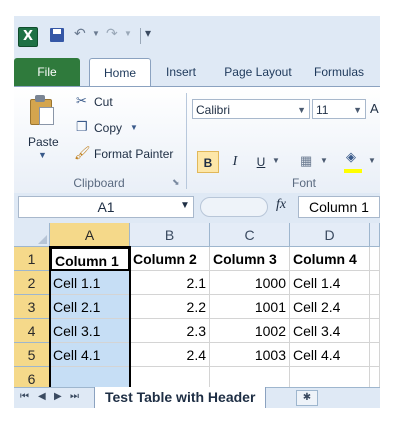 Image resolution: width=403 pixels, height=432 pixels. I want to click on font-size-value: 11, so click(322, 110).